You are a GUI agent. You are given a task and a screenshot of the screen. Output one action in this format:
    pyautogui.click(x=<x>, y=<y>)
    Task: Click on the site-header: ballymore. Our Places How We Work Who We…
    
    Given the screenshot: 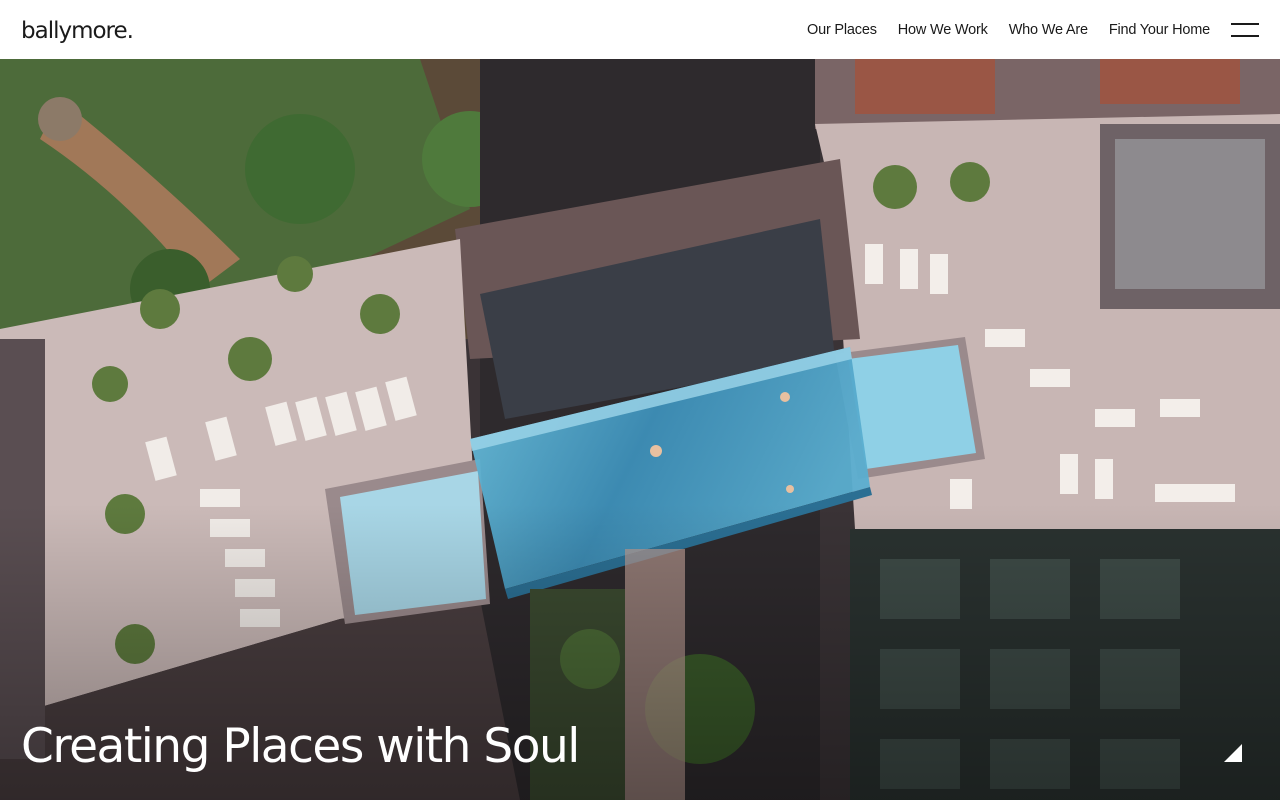 What is the action you would take?
    pyautogui.click(x=640, y=29)
    